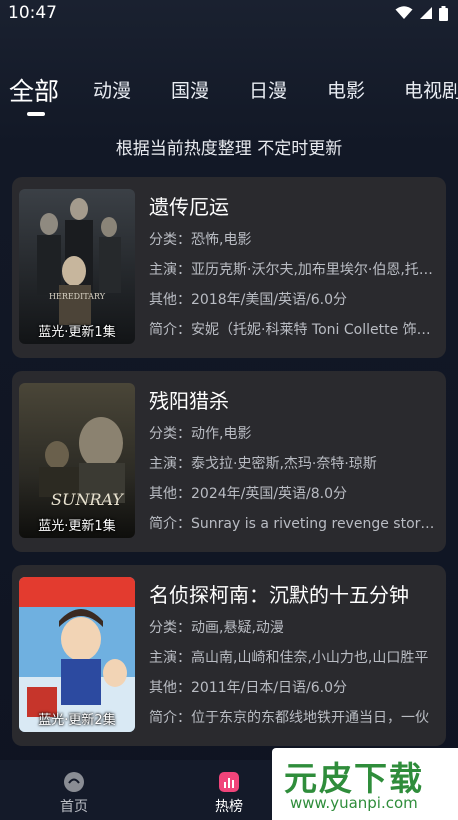 The height and width of the screenshot is (820, 458). What do you see at coordinates (229, 13) in the screenshot?
I see `status-bar: 10:47` at bounding box center [229, 13].